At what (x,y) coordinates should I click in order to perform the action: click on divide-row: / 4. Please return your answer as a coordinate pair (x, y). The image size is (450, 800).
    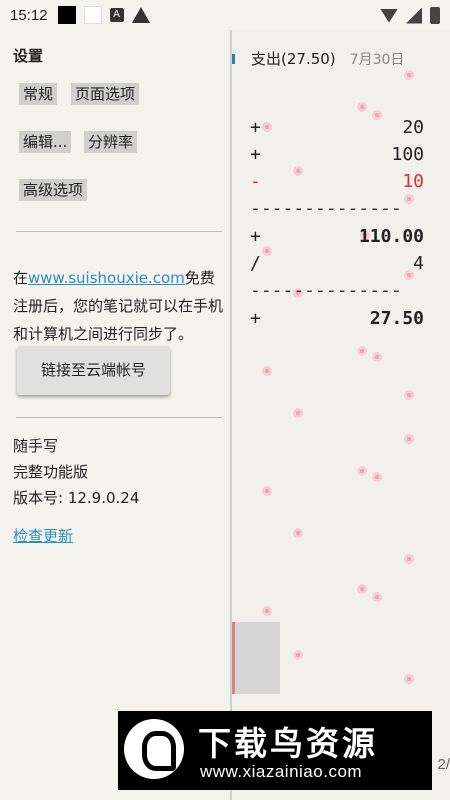
    Looking at the image, I should click on (350, 265).